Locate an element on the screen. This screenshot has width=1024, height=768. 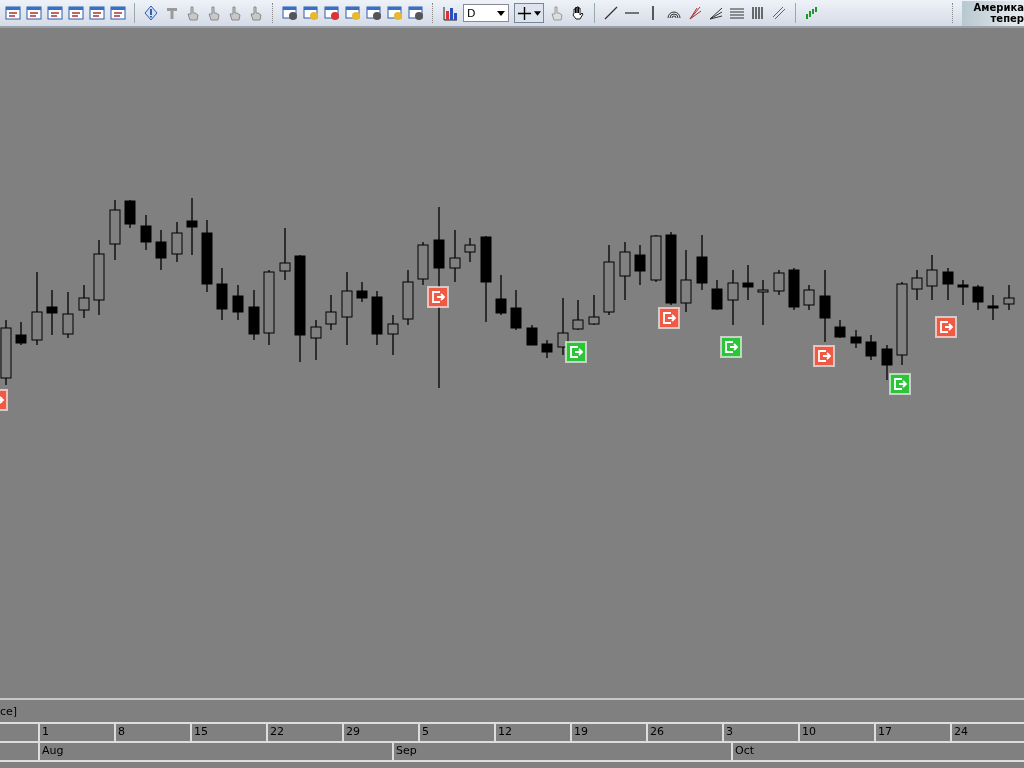
date-tick: 1 is located at coordinates (76, 732).